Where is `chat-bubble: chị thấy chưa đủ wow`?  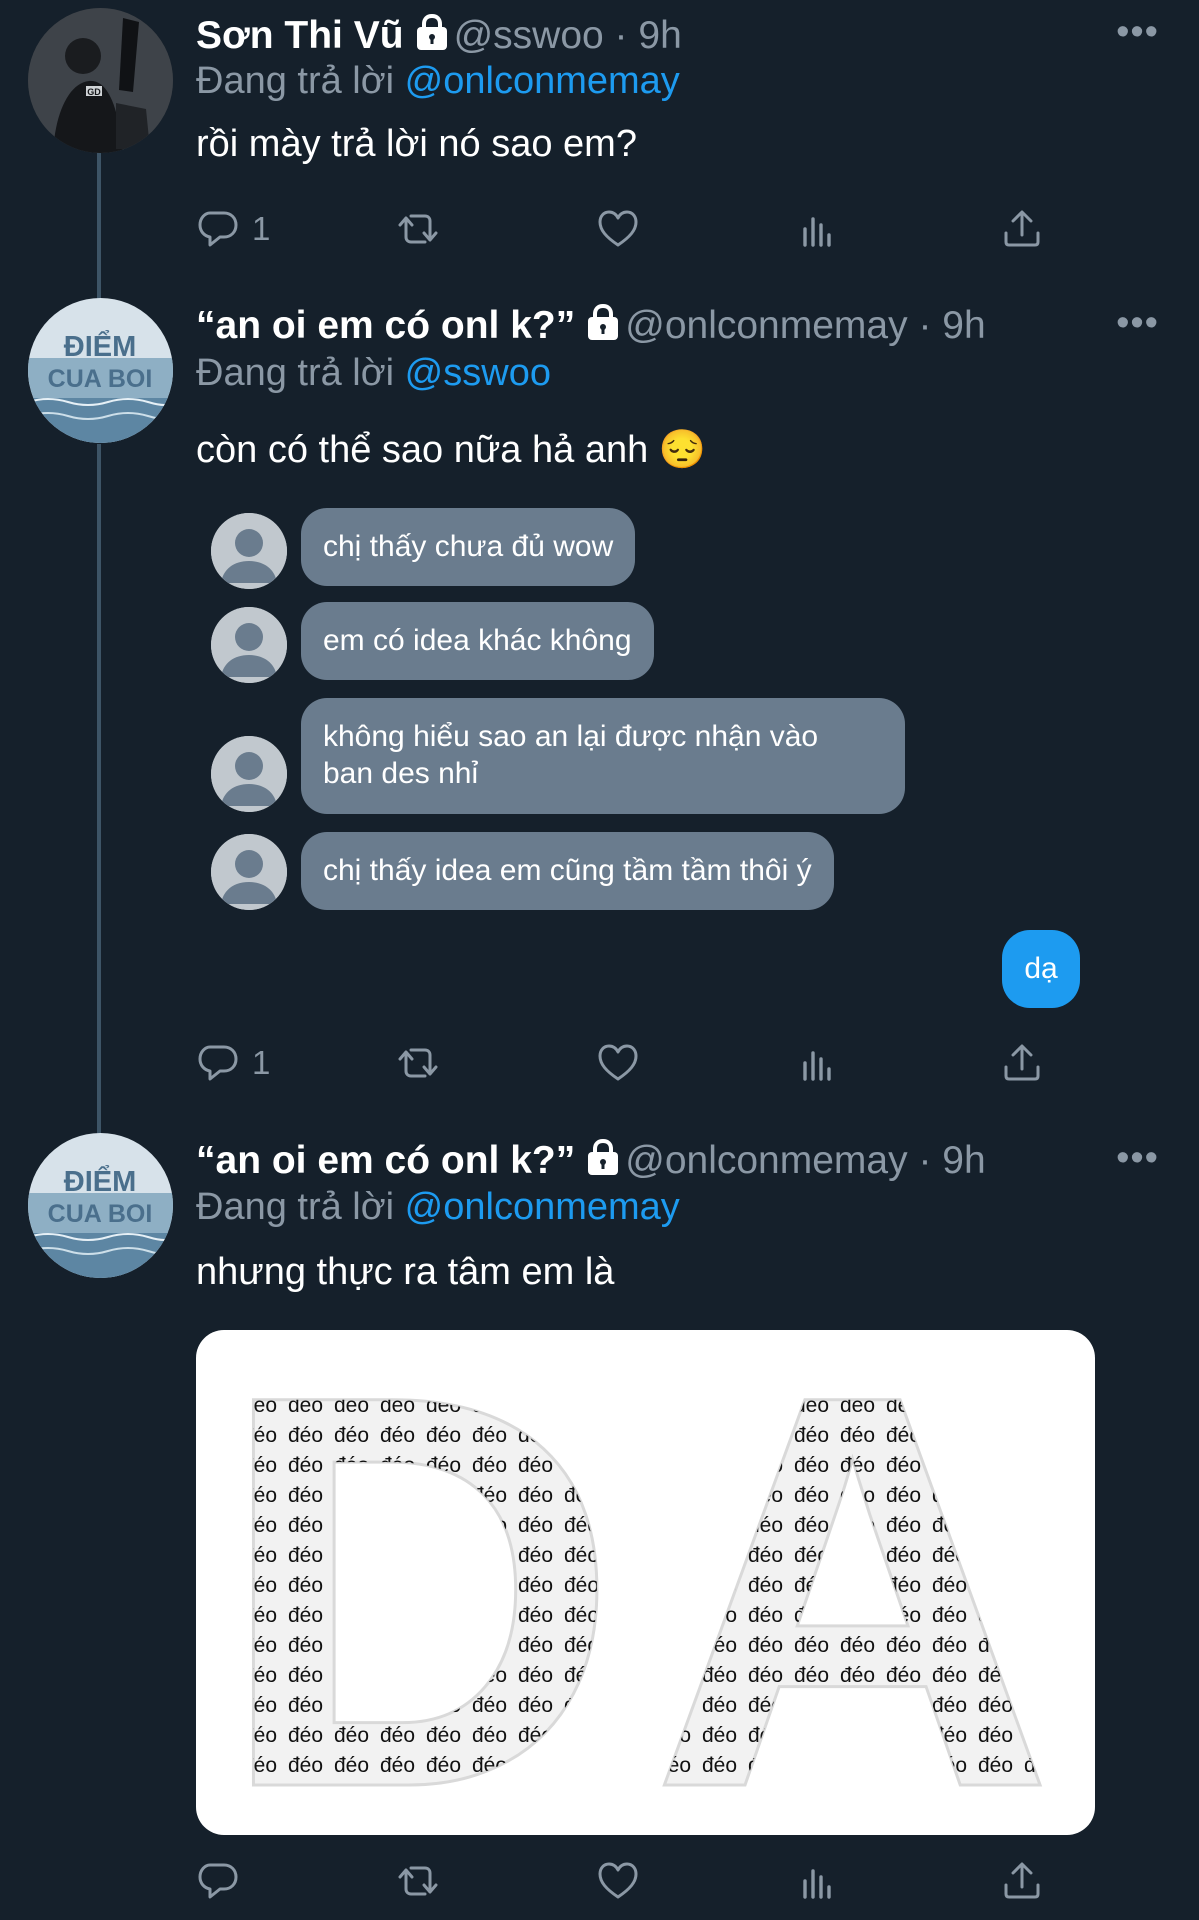
chat-bubble: chị thấy chưa đủ wow is located at coordinates (468, 547).